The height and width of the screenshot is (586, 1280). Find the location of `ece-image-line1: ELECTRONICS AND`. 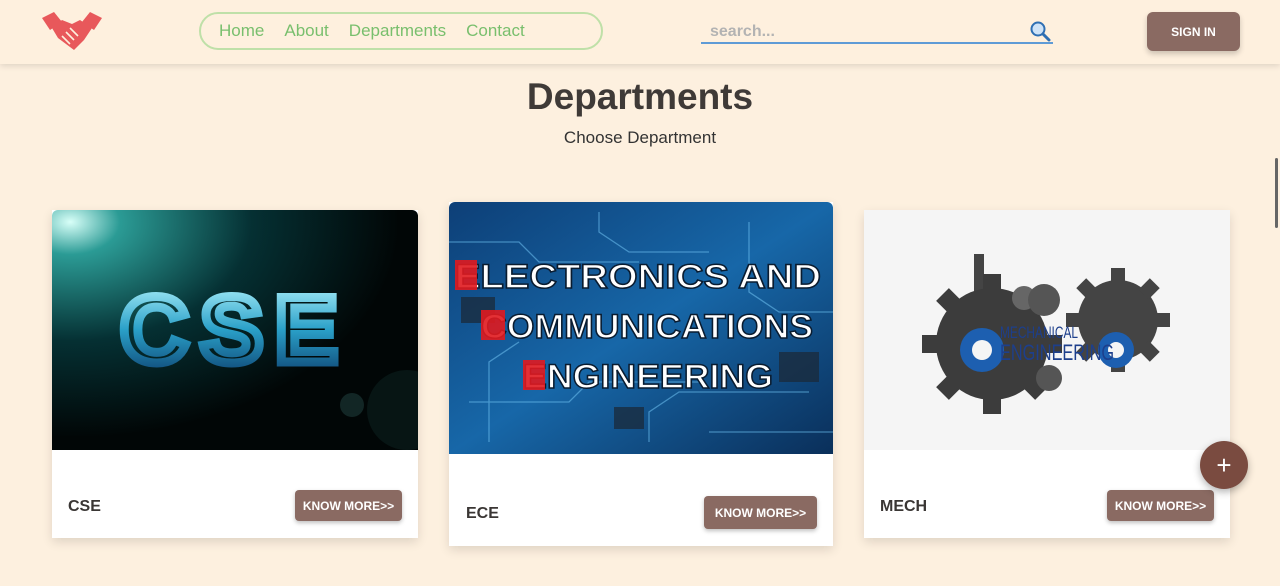

ece-image-line1: ELECTRONICS AND is located at coordinates (638, 277).